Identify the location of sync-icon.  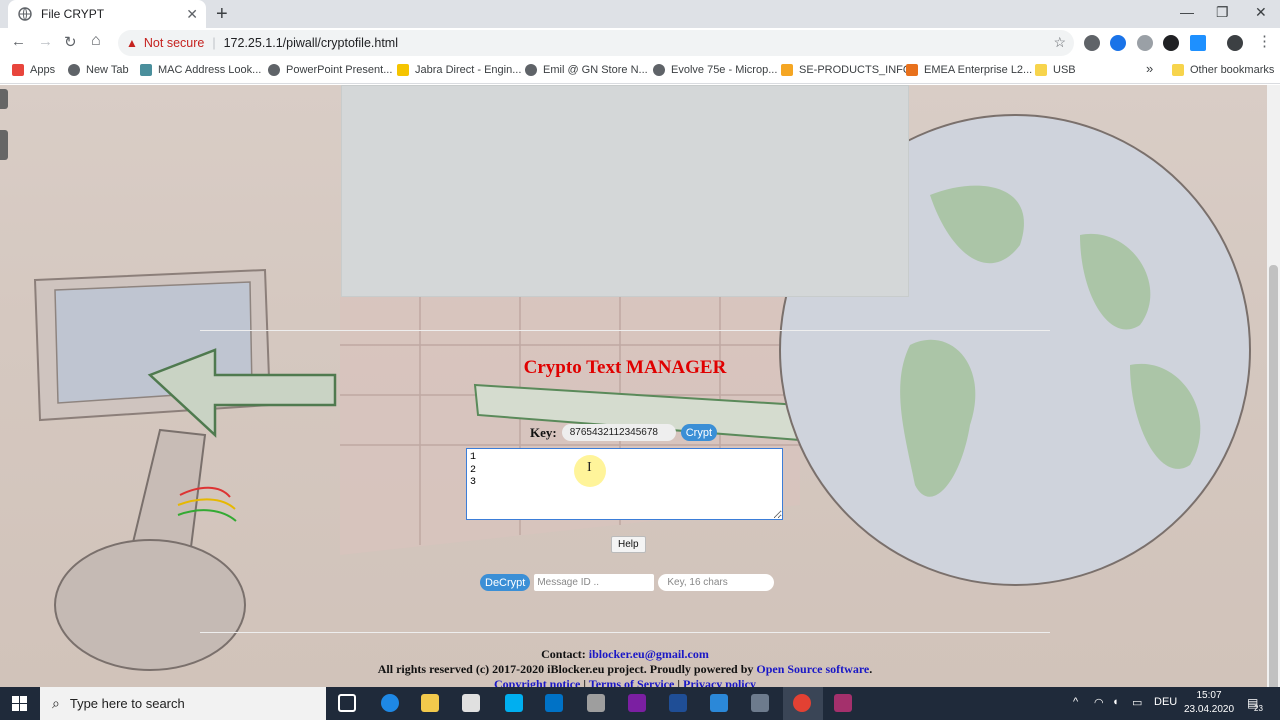
(1171, 43).